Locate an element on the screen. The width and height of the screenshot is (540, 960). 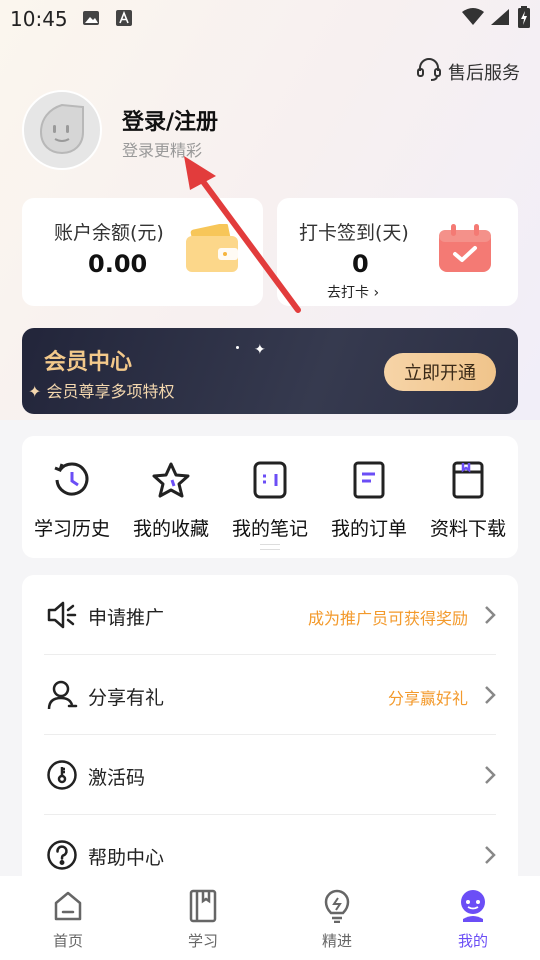
tab-label: 学习 is located at coordinates (202, 941).